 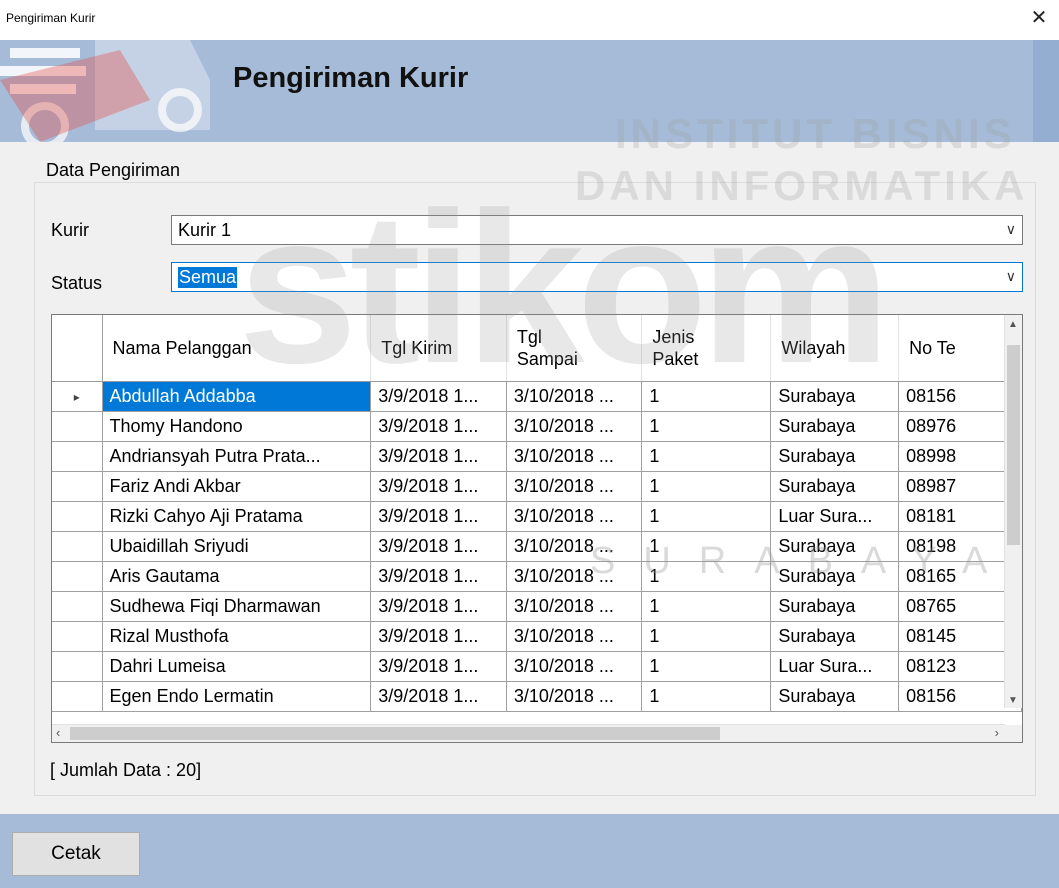 I want to click on cell-nama: Rizki Cahyo Aji Pratama, so click(x=237, y=516).